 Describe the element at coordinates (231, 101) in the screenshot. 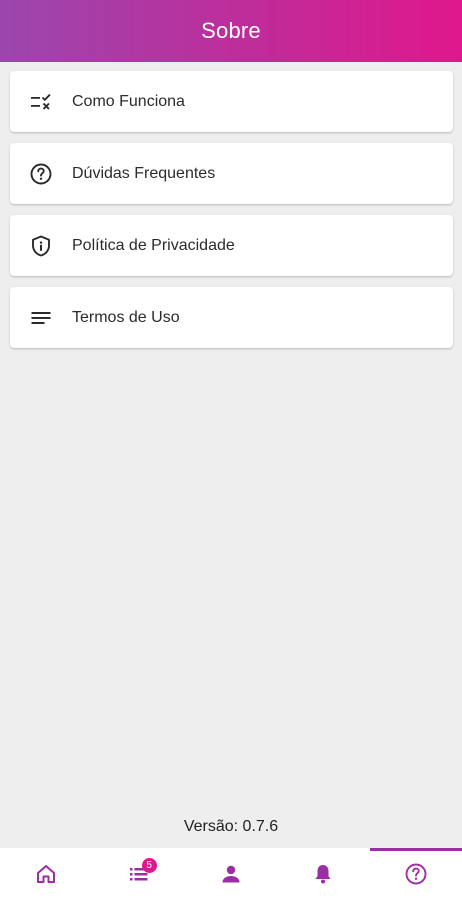

I see `menu-item-como-funciona: Como Funciona` at that location.